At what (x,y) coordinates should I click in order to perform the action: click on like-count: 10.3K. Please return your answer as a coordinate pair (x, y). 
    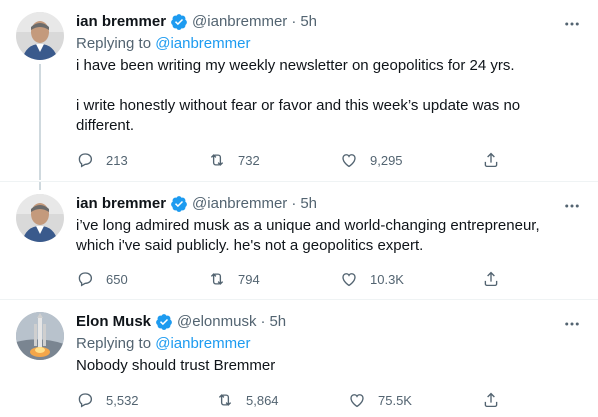
    Looking at the image, I should click on (387, 279).